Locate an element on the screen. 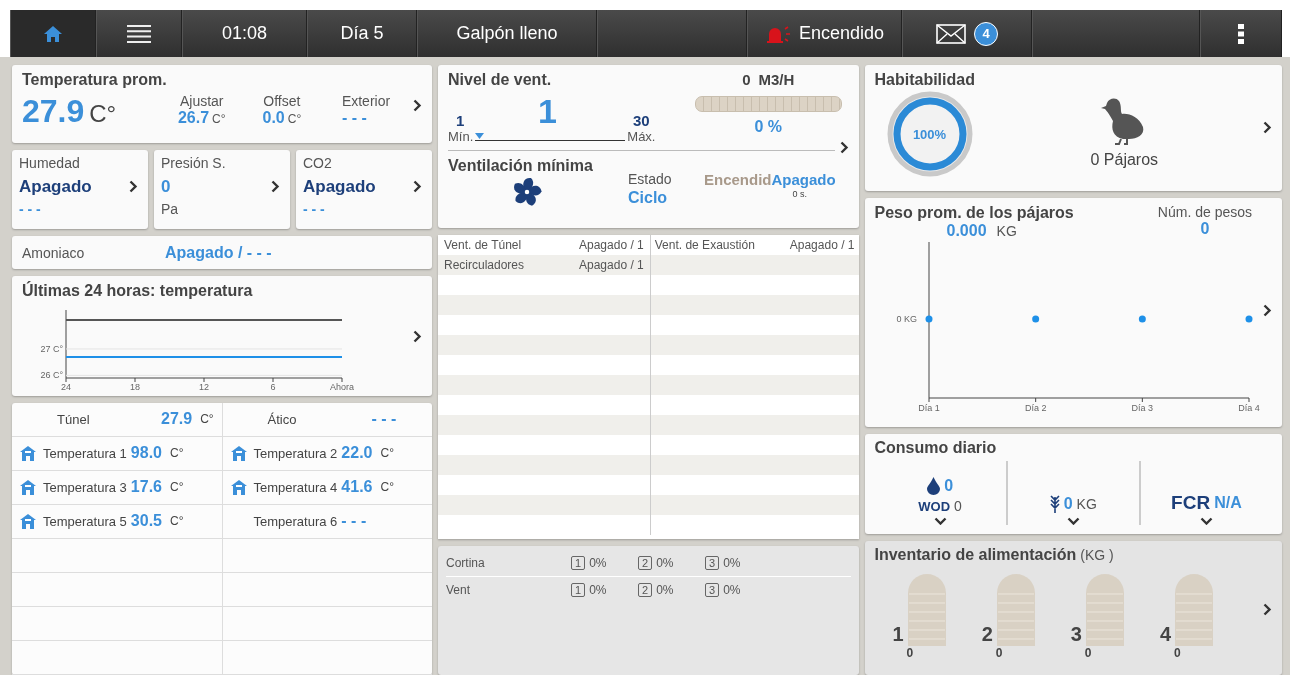  weighings-label: Núm. de pesos is located at coordinates (1204, 212).